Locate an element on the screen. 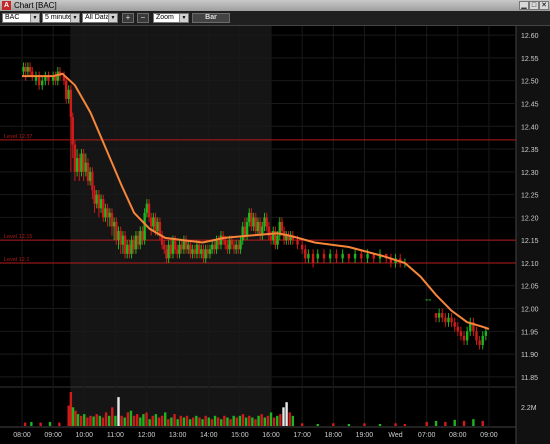  y-tick-label: 12.30 is located at coordinates (530, 173).